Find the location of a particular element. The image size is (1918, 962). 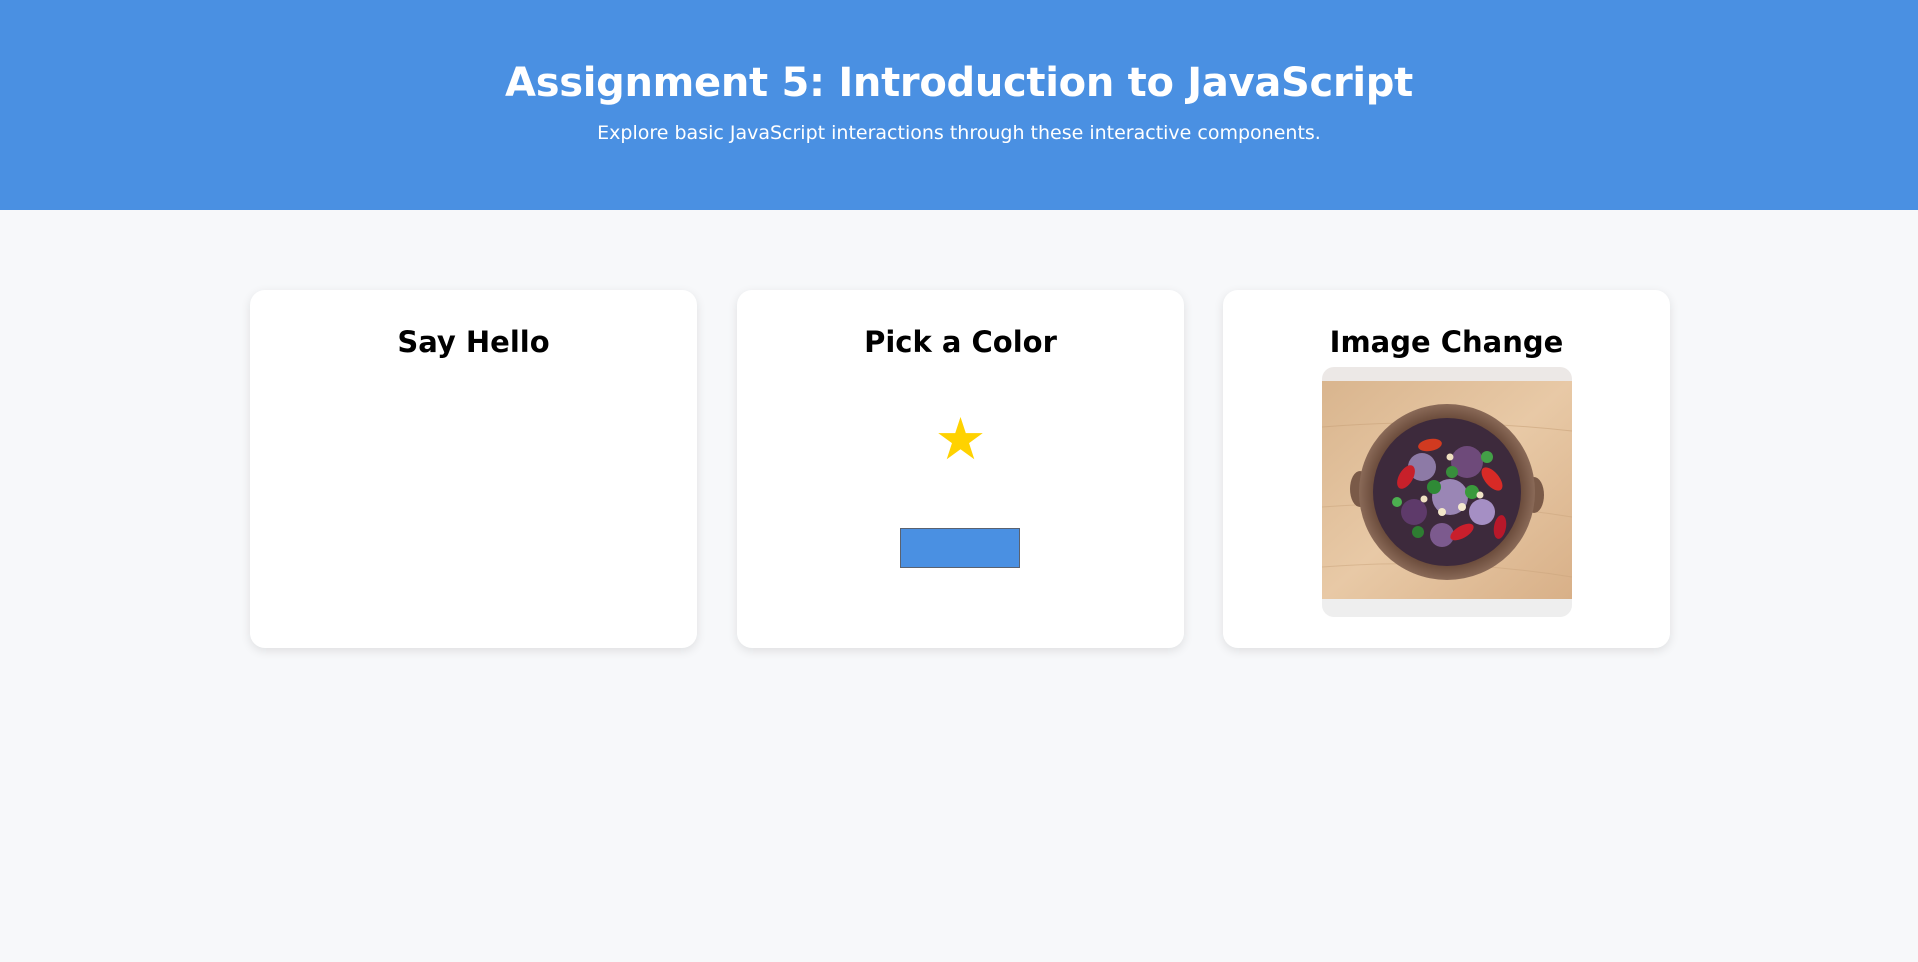

say-hello-card: Say Hello is located at coordinates (473, 469).